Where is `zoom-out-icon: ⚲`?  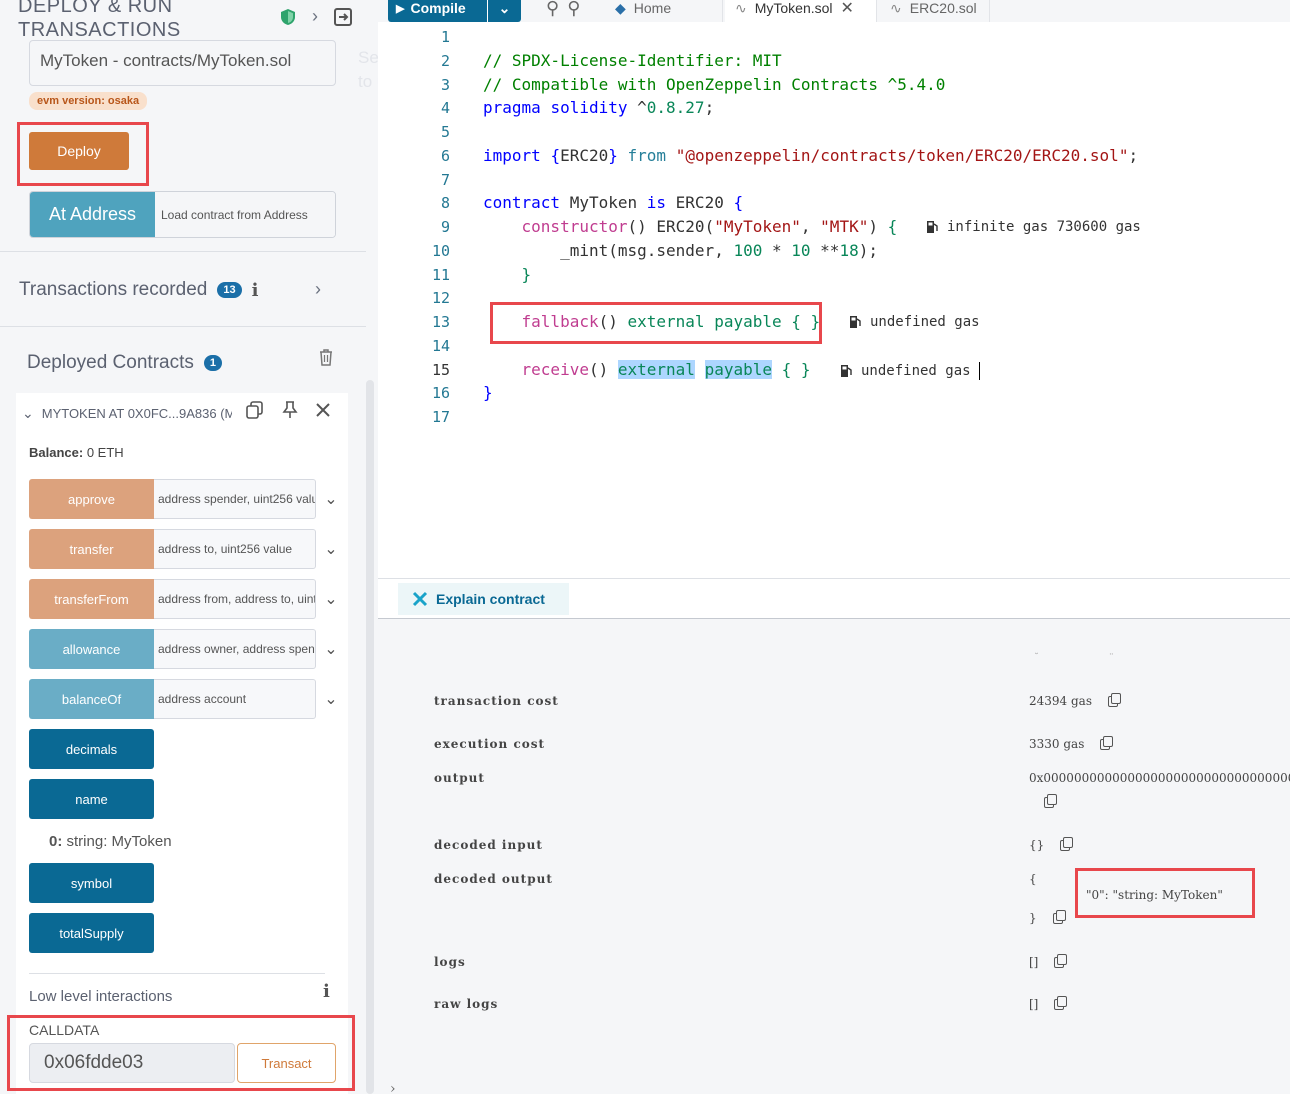
zoom-out-icon: ⚲ is located at coordinates (552, 9).